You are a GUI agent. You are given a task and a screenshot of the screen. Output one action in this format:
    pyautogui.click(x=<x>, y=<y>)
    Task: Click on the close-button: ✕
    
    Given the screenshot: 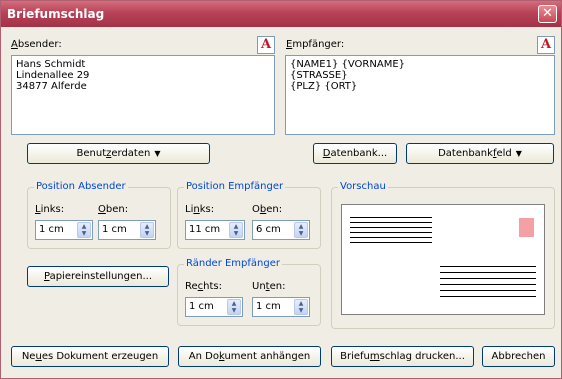 What is the action you would take?
    pyautogui.click(x=547, y=14)
    